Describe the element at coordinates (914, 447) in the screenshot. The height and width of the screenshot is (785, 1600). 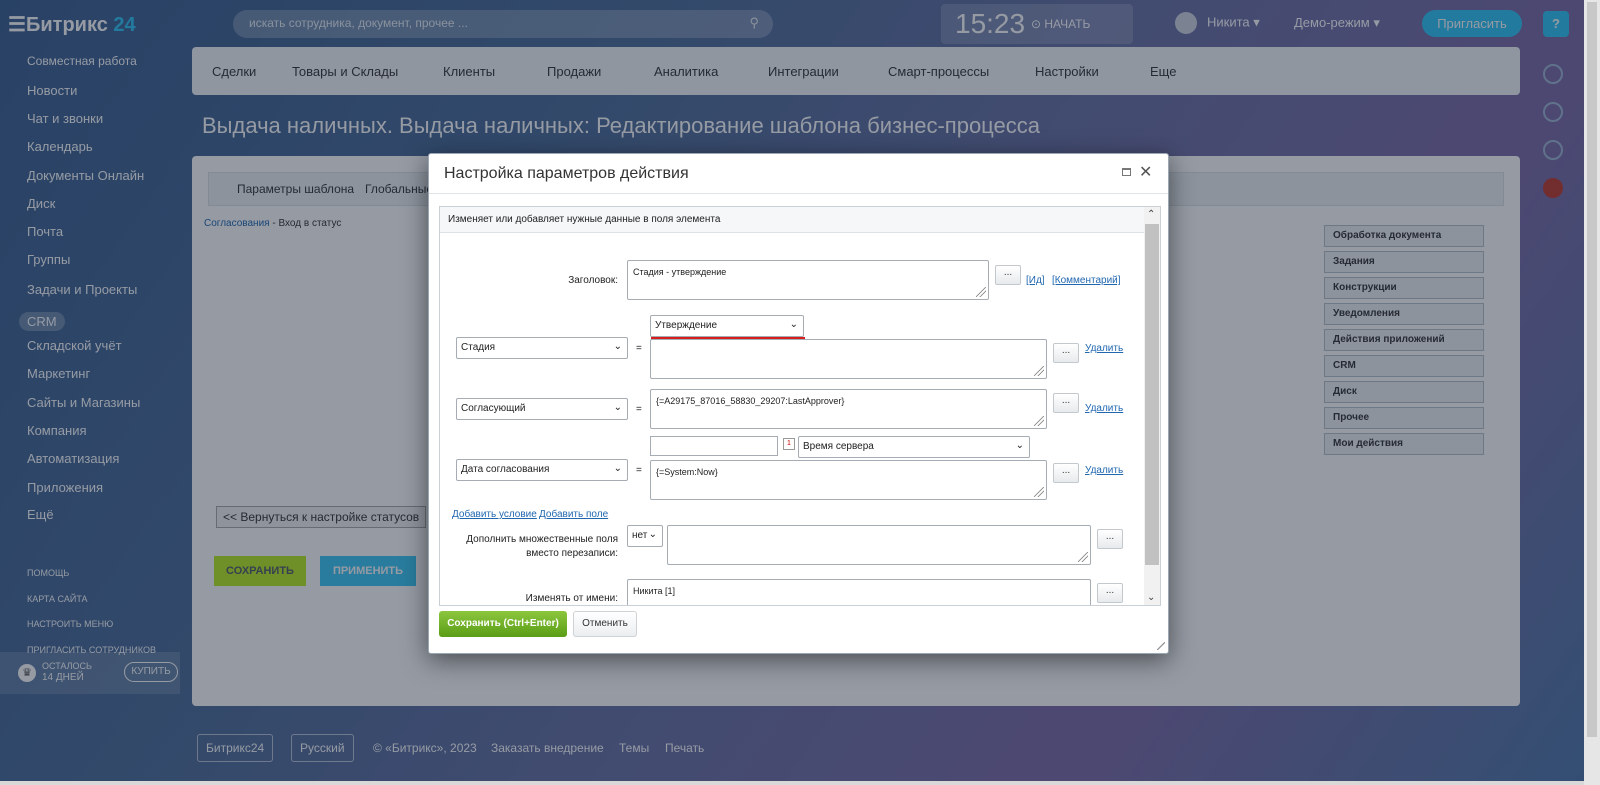
I see `timezone-select: Время сервера ⌄` at that location.